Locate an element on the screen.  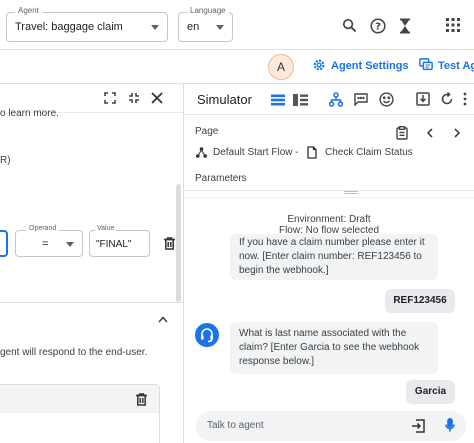
parameters-label: Parameters is located at coordinates (221, 178).